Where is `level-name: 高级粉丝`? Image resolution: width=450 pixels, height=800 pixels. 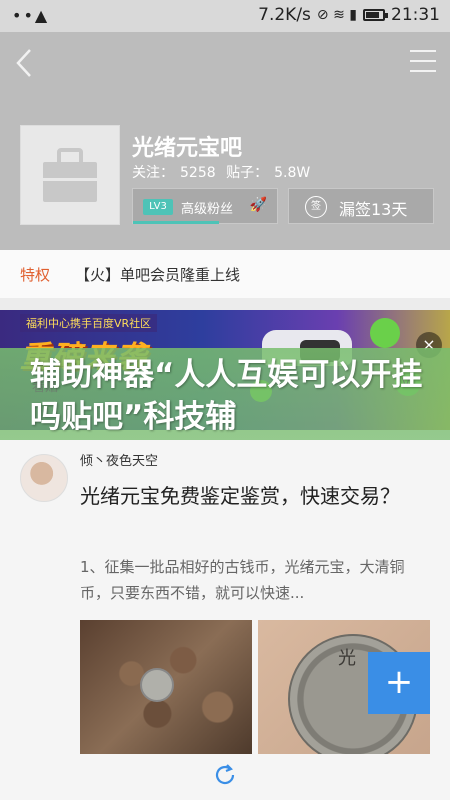
level-name: 高级粉丝 is located at coordinates (207, 209).